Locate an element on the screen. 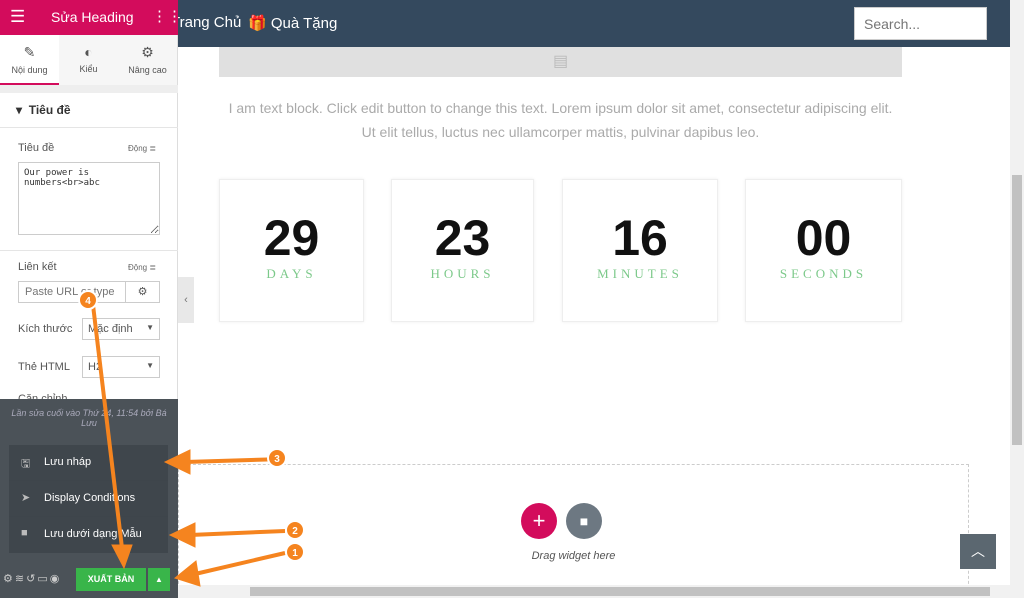 This screenshot has width=1024, height=598. badge-1-label: 1 is located at coordinates (295, 553).